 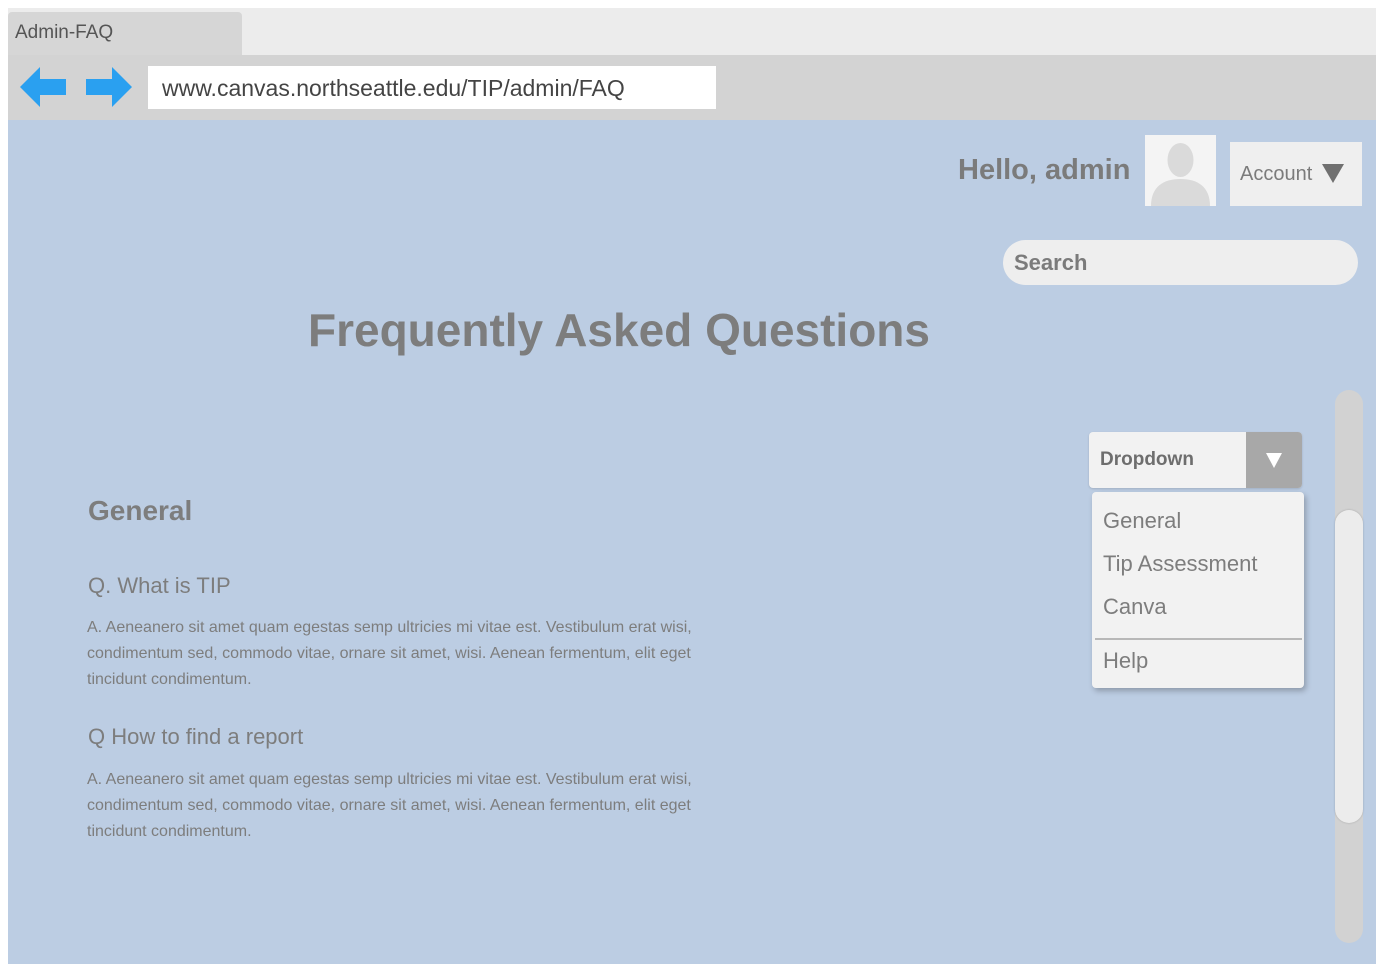 What do you see at coordinates (159, 585) in the screenshot?
I see `faq-question: Q. What is TIP` at bounding box center [159, 585].